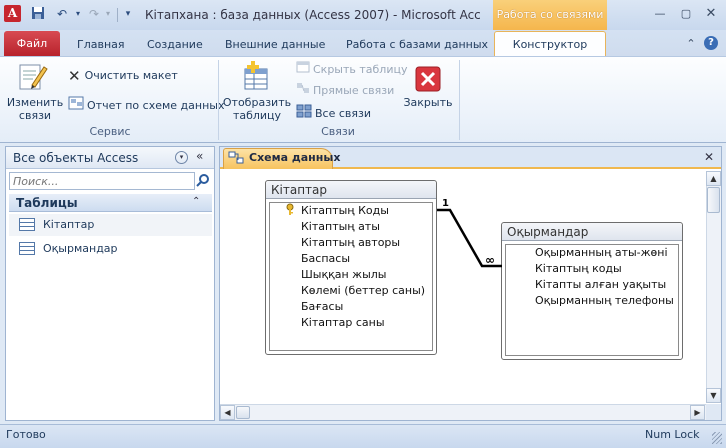  Describe the element at coordinates (80, 248) in the screenshot. I see `nav-item-label: Оқырмандар` at that location.